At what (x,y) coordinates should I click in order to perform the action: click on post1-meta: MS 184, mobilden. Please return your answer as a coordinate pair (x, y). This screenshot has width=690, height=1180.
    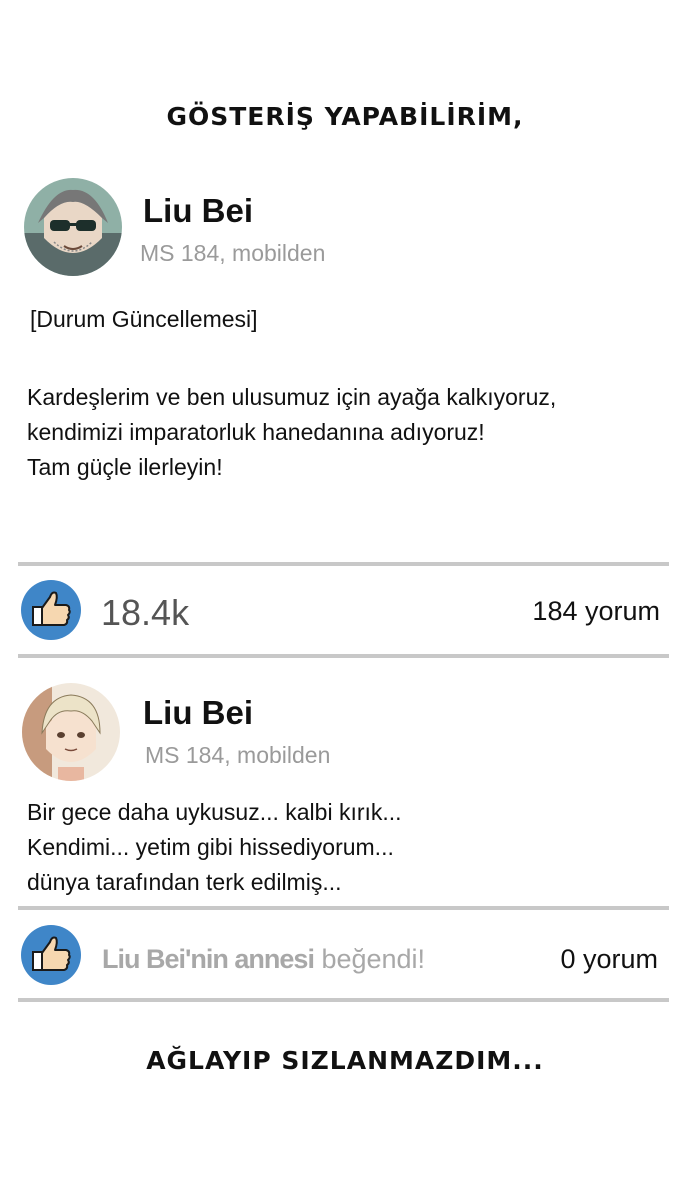
    Looking at the image, I should click on (233, 253).